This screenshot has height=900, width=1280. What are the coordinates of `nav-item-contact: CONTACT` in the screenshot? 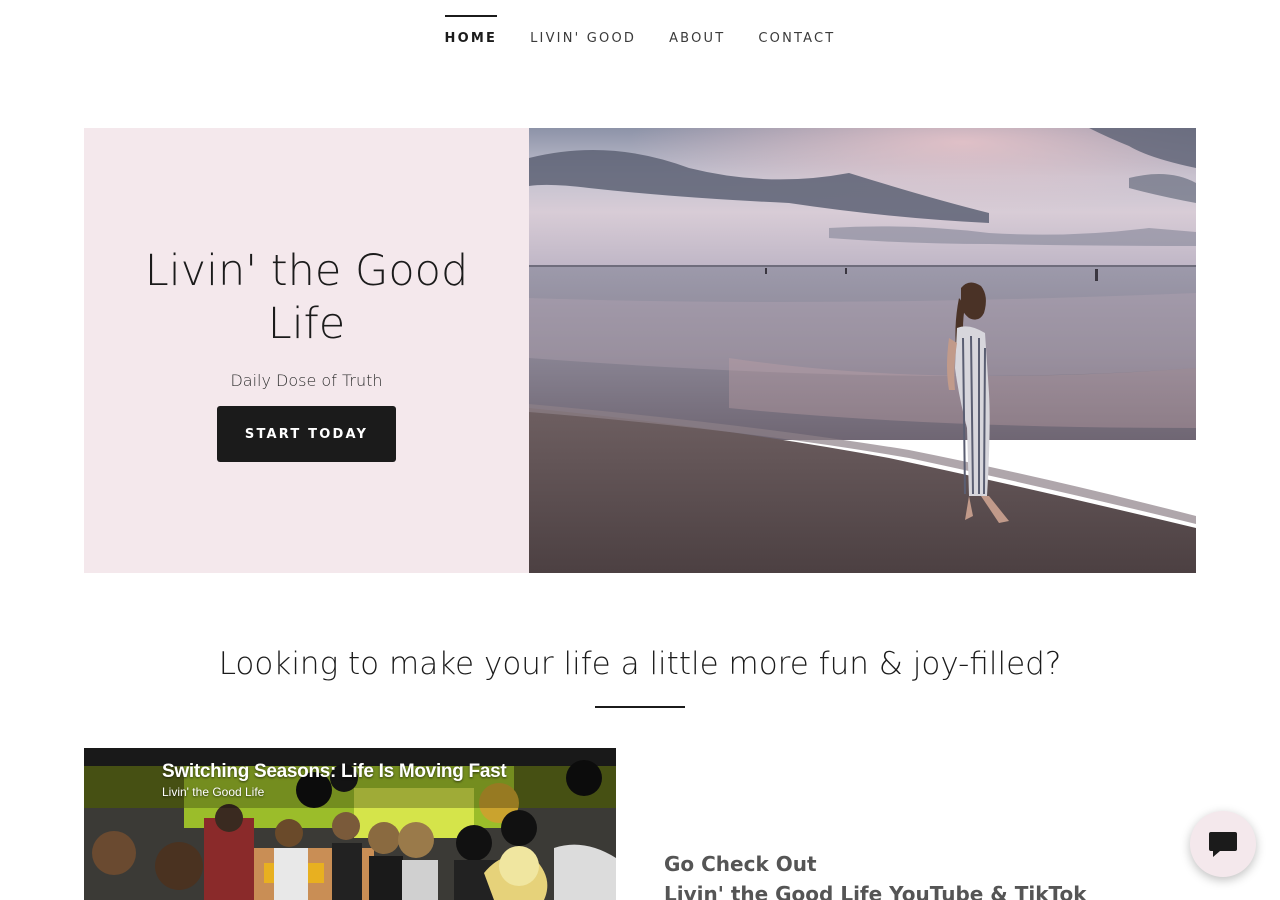 It's located at (796, 47).